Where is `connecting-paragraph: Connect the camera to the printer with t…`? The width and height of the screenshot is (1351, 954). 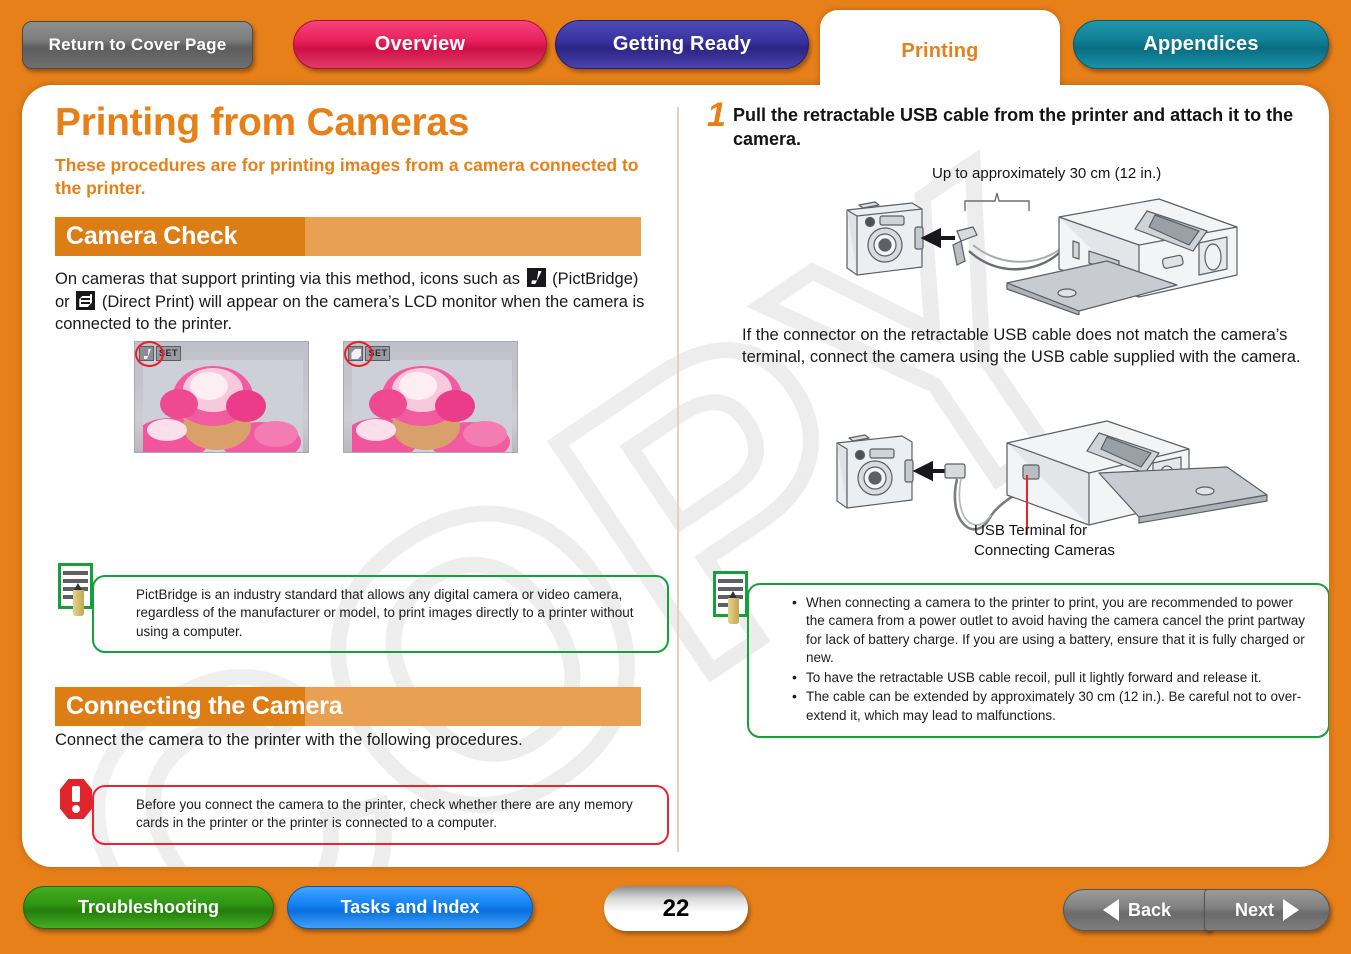
connecting-paragraph: Connect the camera to the printer with t… is located at coordinates (289, 740).